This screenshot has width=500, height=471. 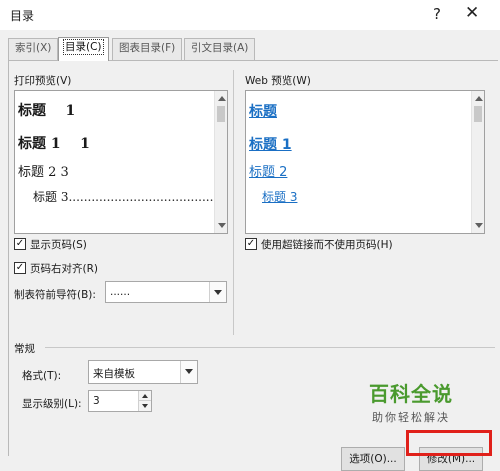 What do you see at coordinates (220, 162) in the screenshot?
I see `print-preview-scrollbar` at bounding box center [220, 162].